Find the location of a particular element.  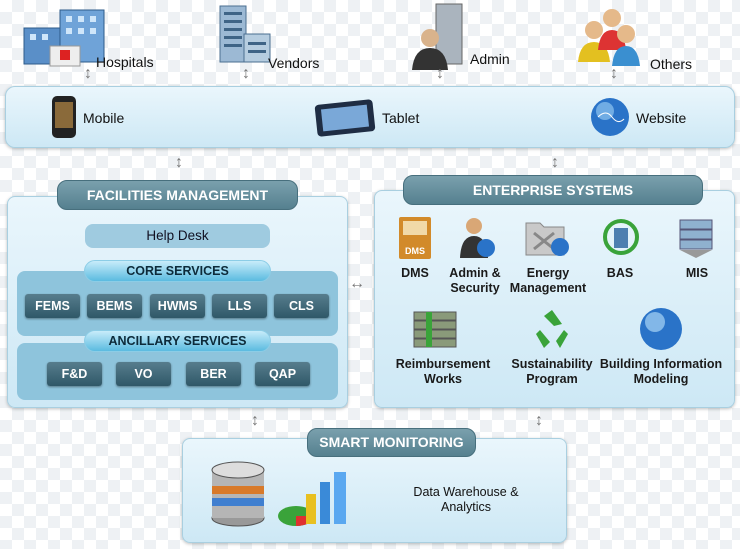

tablet-icon is located at coordinates (345, 118).